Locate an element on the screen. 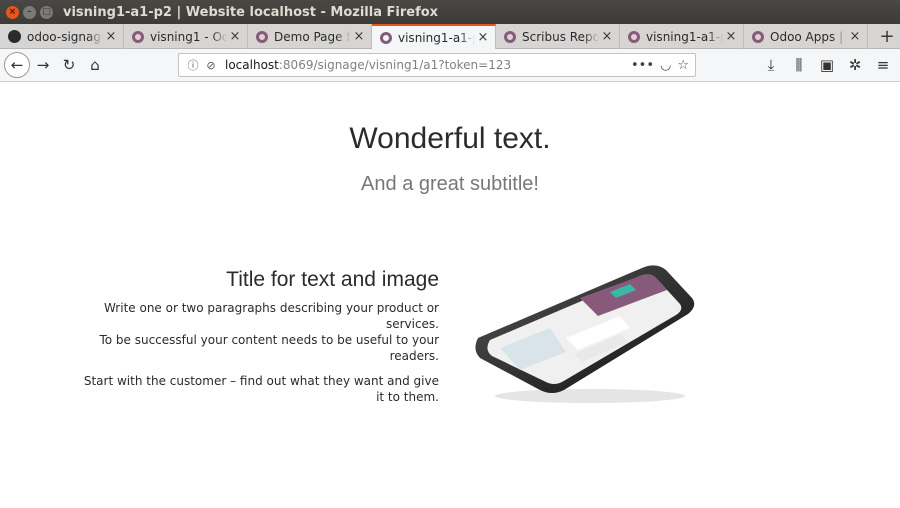 The height and width of the screenshot is (508, 900). url-host: localhost is located at coordinates (252, 65).